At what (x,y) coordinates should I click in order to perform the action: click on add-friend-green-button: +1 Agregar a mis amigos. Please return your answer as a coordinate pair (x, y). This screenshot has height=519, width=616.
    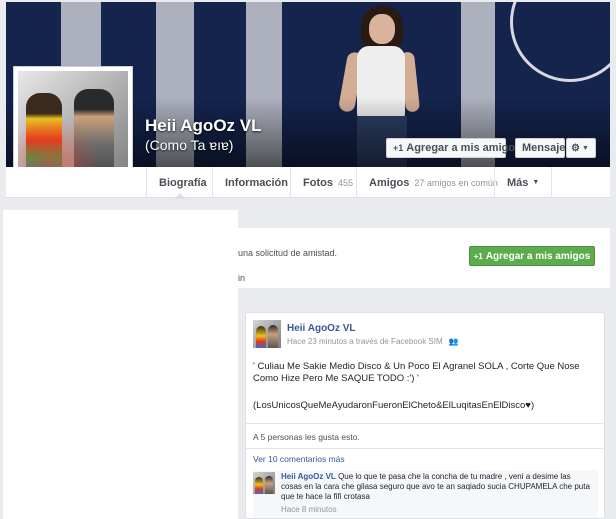
    Looking at the image, I should click on (532, 256).